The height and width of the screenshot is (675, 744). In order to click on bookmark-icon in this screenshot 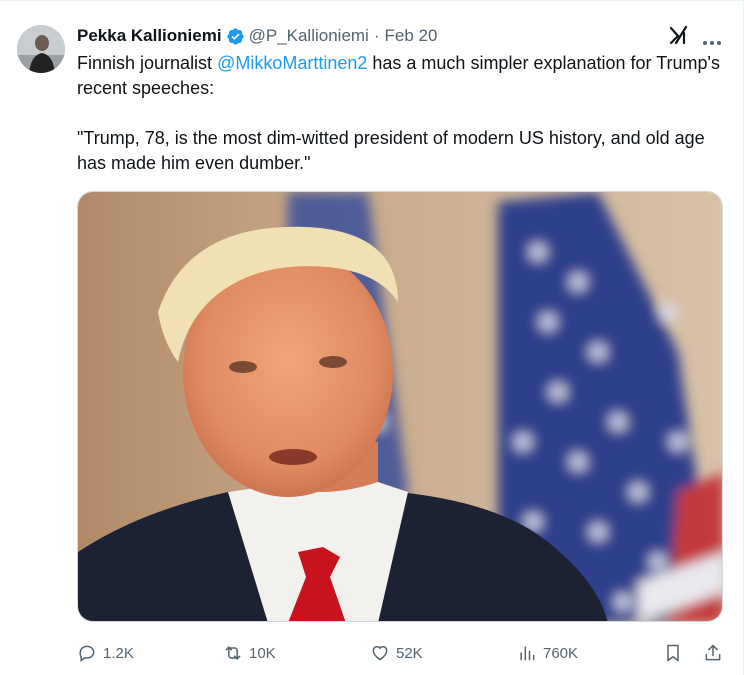, I will do `click(673, 653)`.